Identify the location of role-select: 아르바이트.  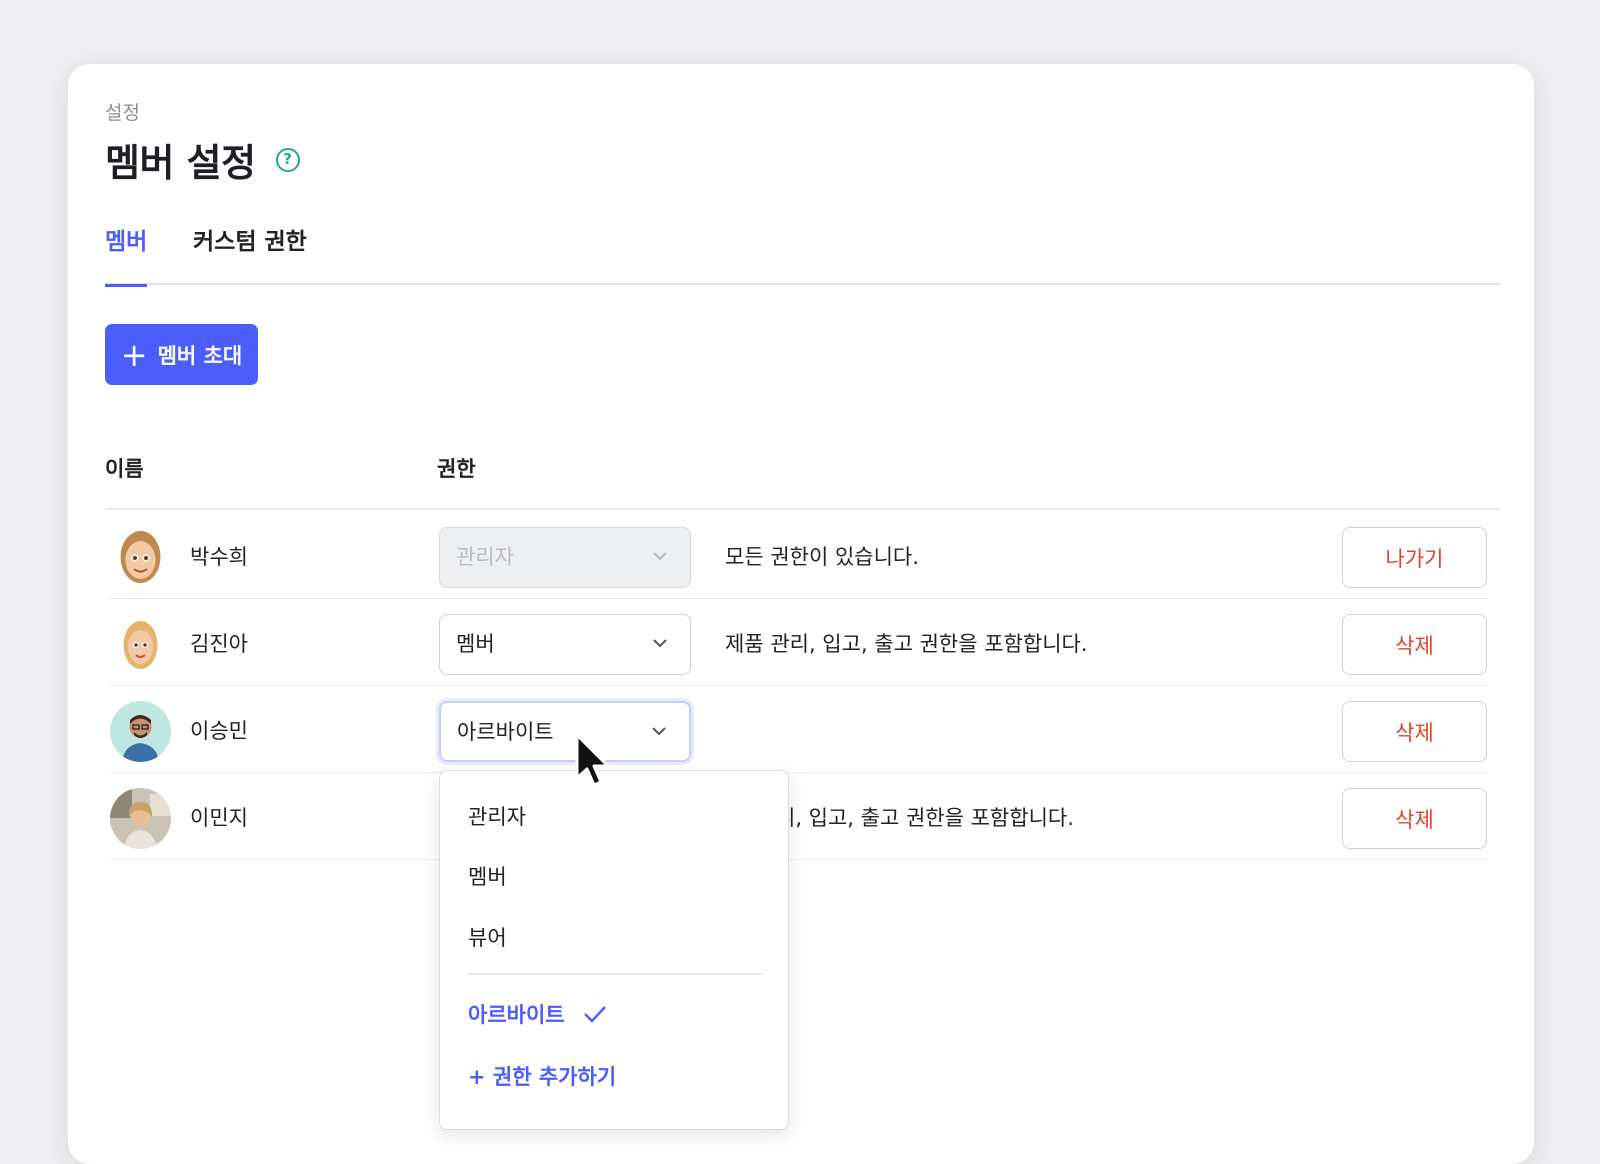
(565, 731).